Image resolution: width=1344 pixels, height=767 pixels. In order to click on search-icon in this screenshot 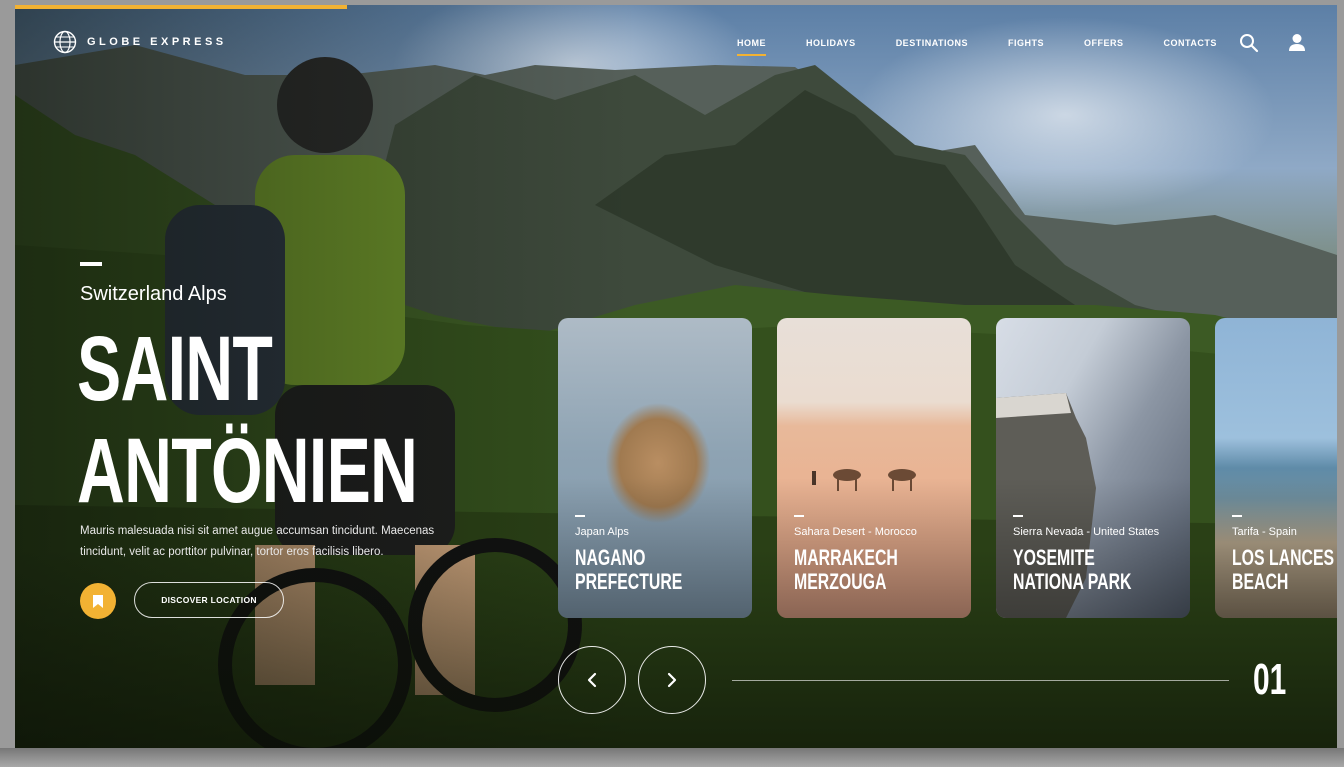, I will do `click(1249, 43)`.